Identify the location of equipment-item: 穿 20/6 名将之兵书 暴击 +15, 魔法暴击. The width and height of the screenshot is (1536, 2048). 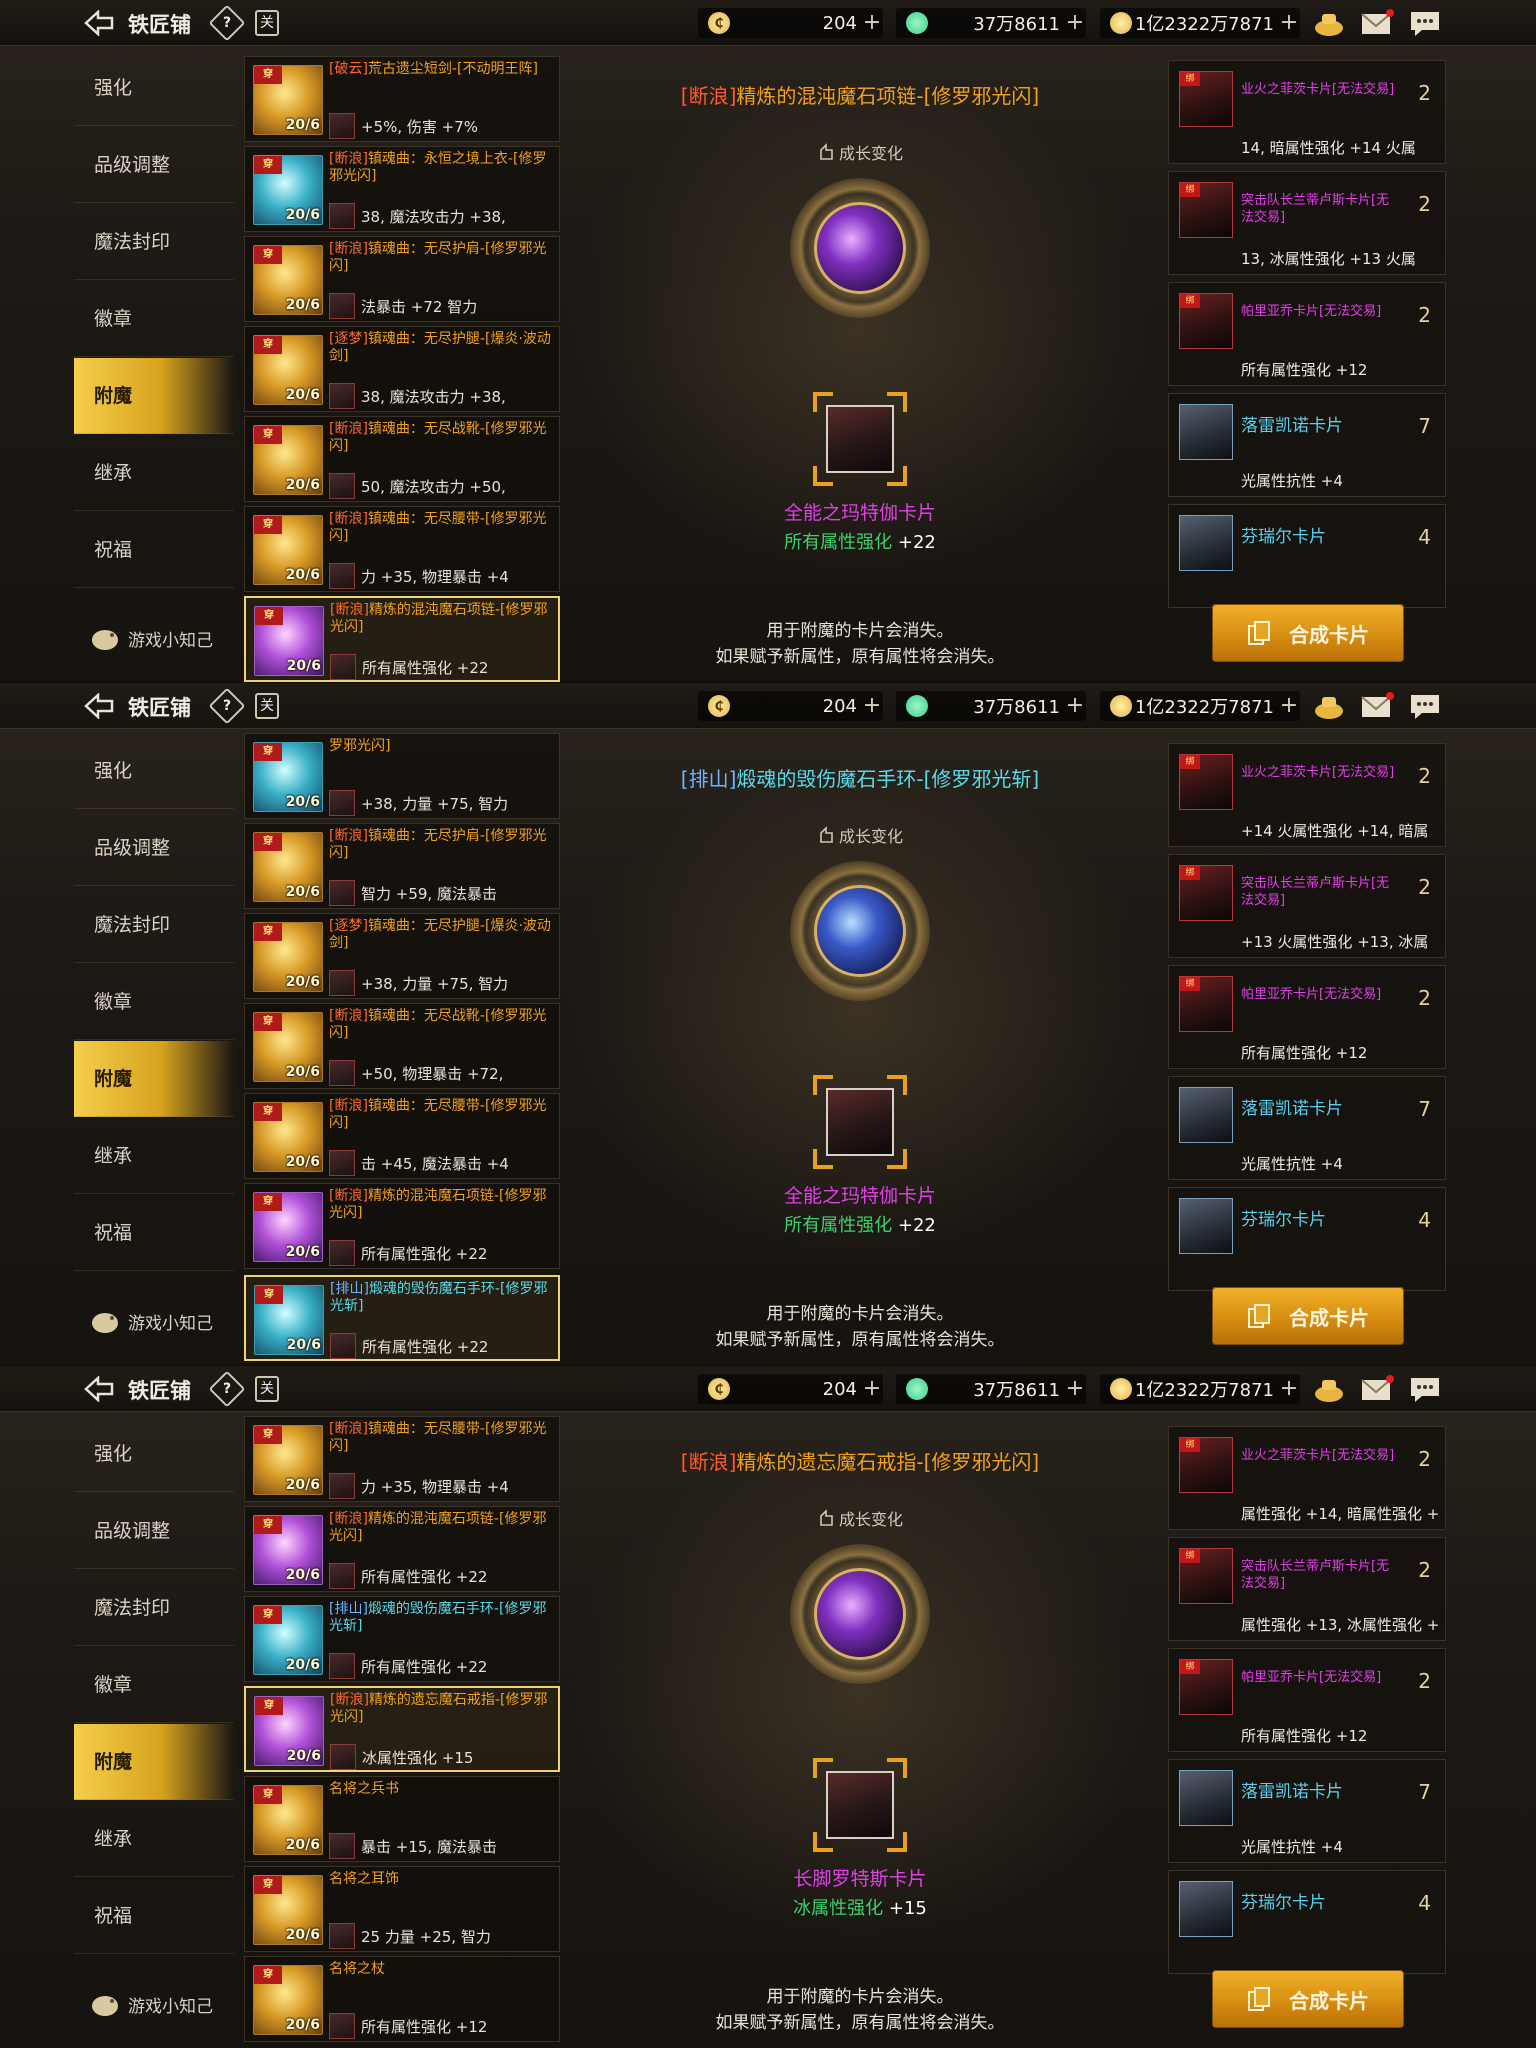
(402, 1819).